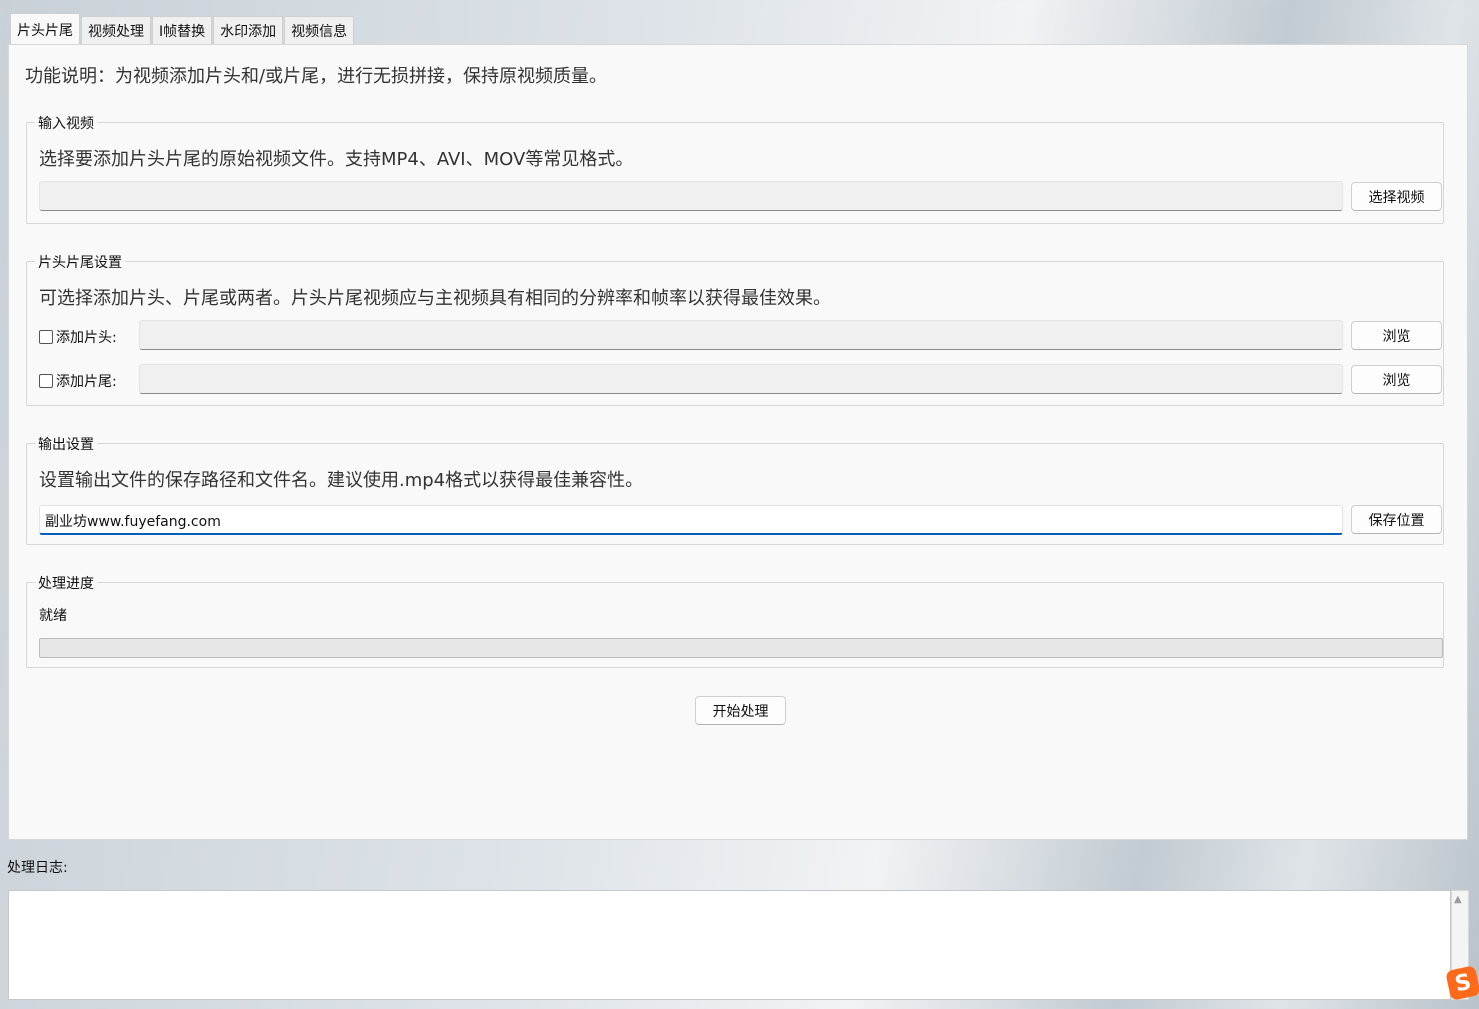 This screenshot has height=1009, width=1479. Describe the element at coordinates (1458, 899) in the screenshot. I see `scroll-up-icon: ▲` at that location.